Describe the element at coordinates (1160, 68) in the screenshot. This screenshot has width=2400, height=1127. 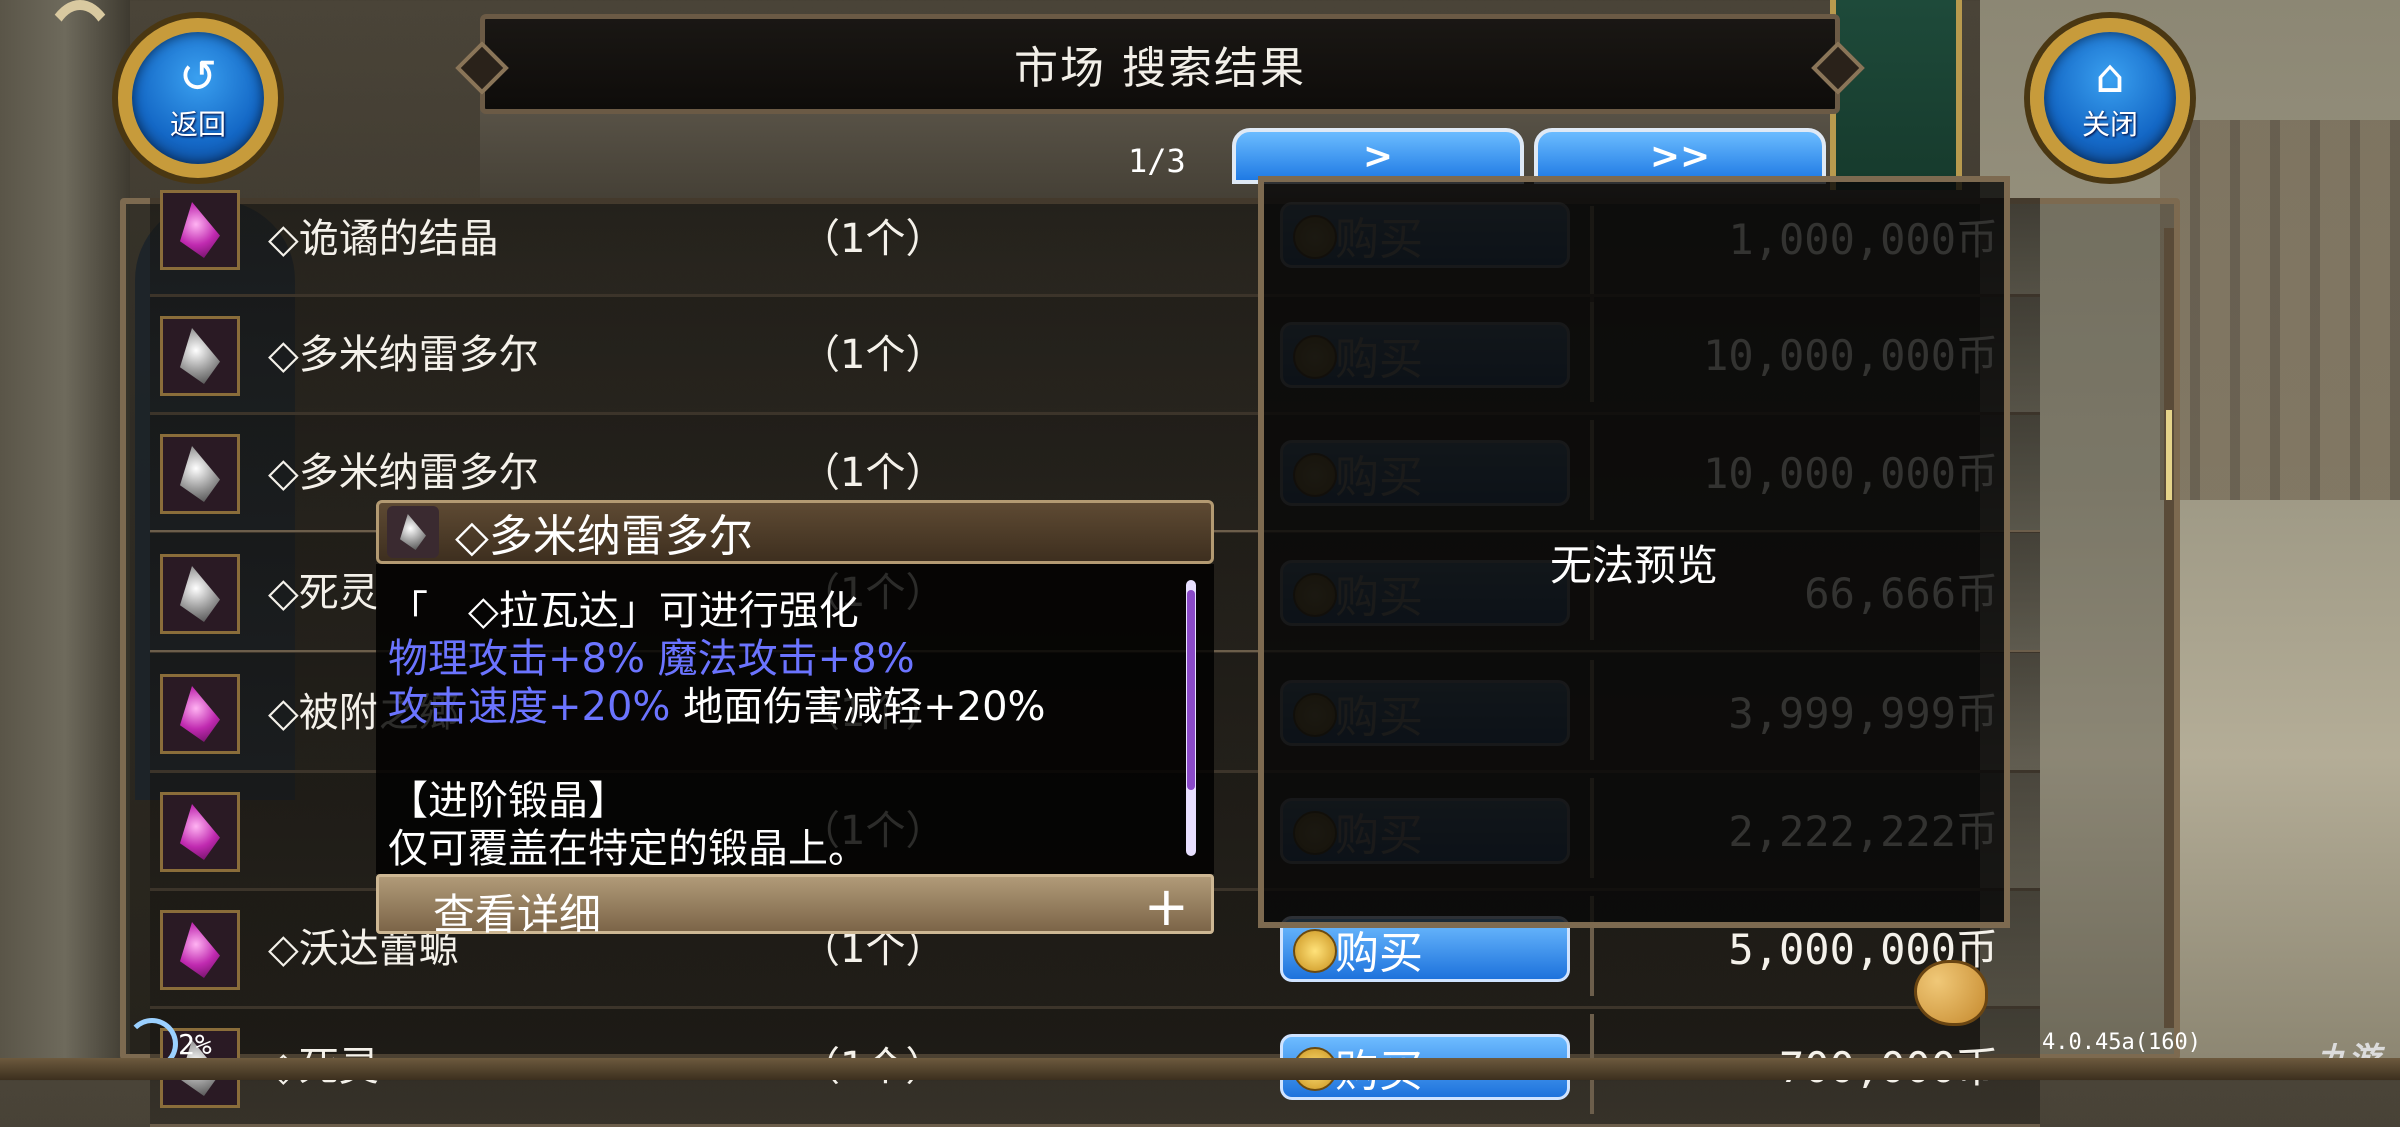
I see `page-title: 市场 搜索结果` at that location.